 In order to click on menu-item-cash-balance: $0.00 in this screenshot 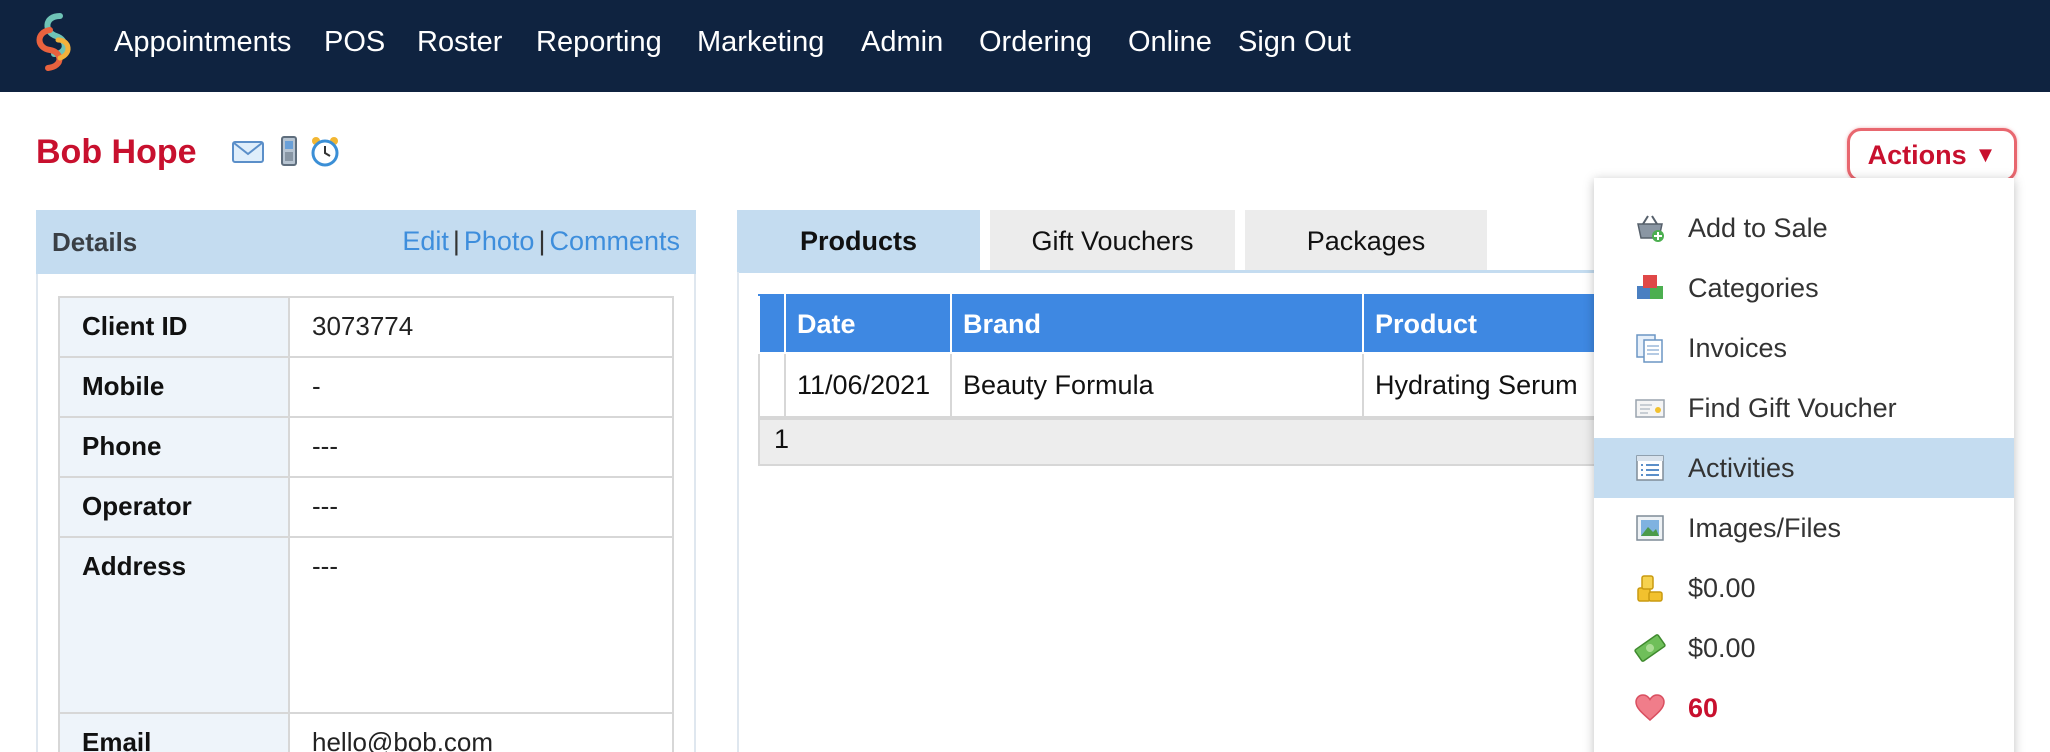, I will do `click(1804, 648)`.